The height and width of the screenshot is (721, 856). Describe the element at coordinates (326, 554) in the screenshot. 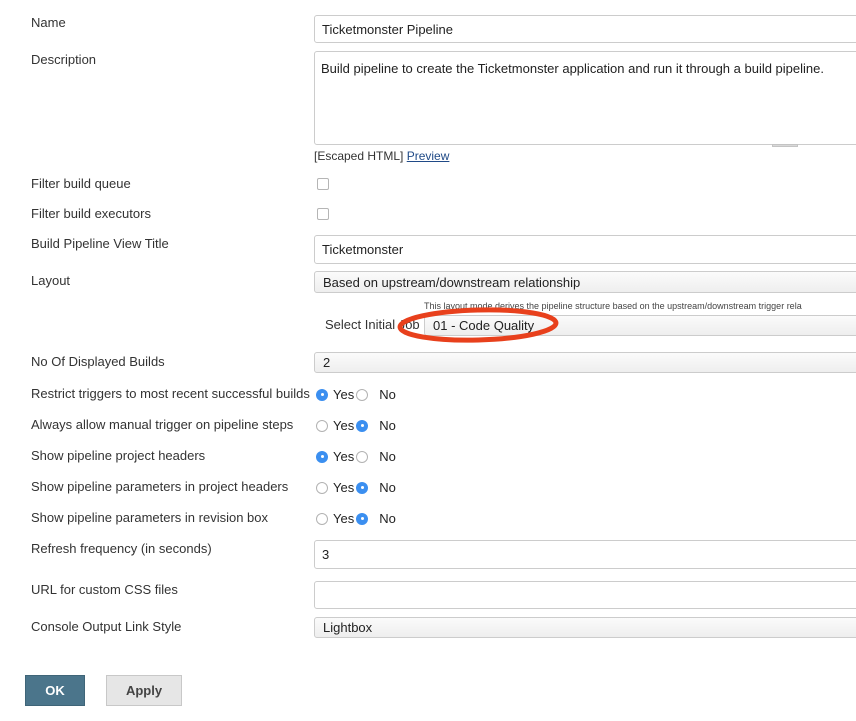

I see `refresh-frequency-input-value: 3` at that location.